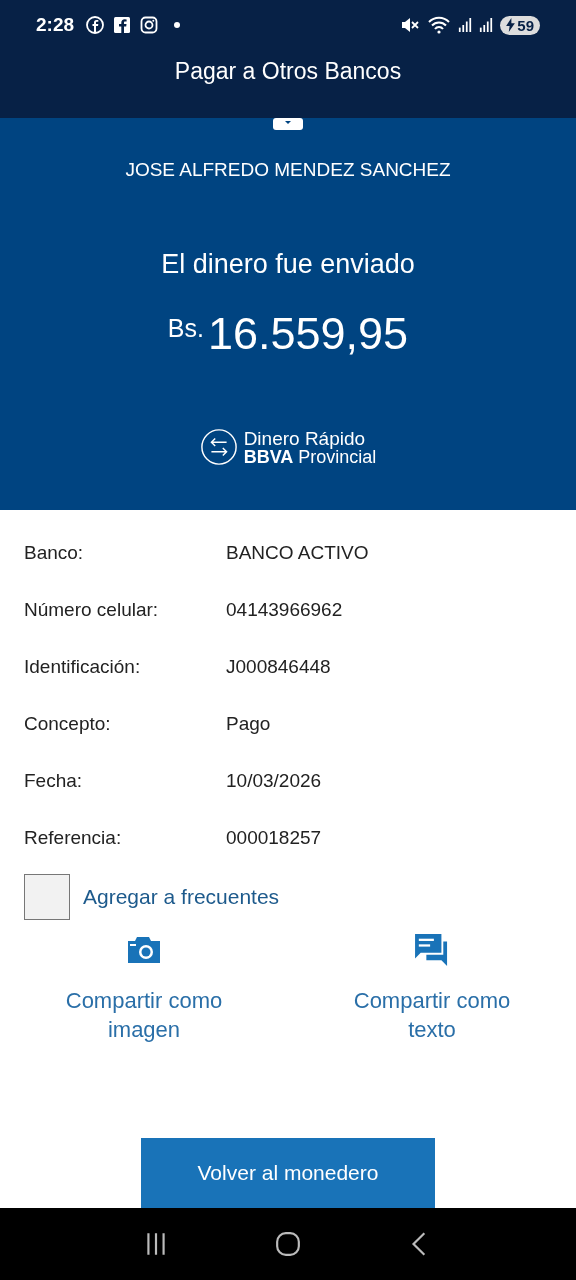 This screenshot has width=576, height=1280. What do you see at coordinates (47, 897) in the screenshot?
I see `checkbox` at bounding box center [47, 897].